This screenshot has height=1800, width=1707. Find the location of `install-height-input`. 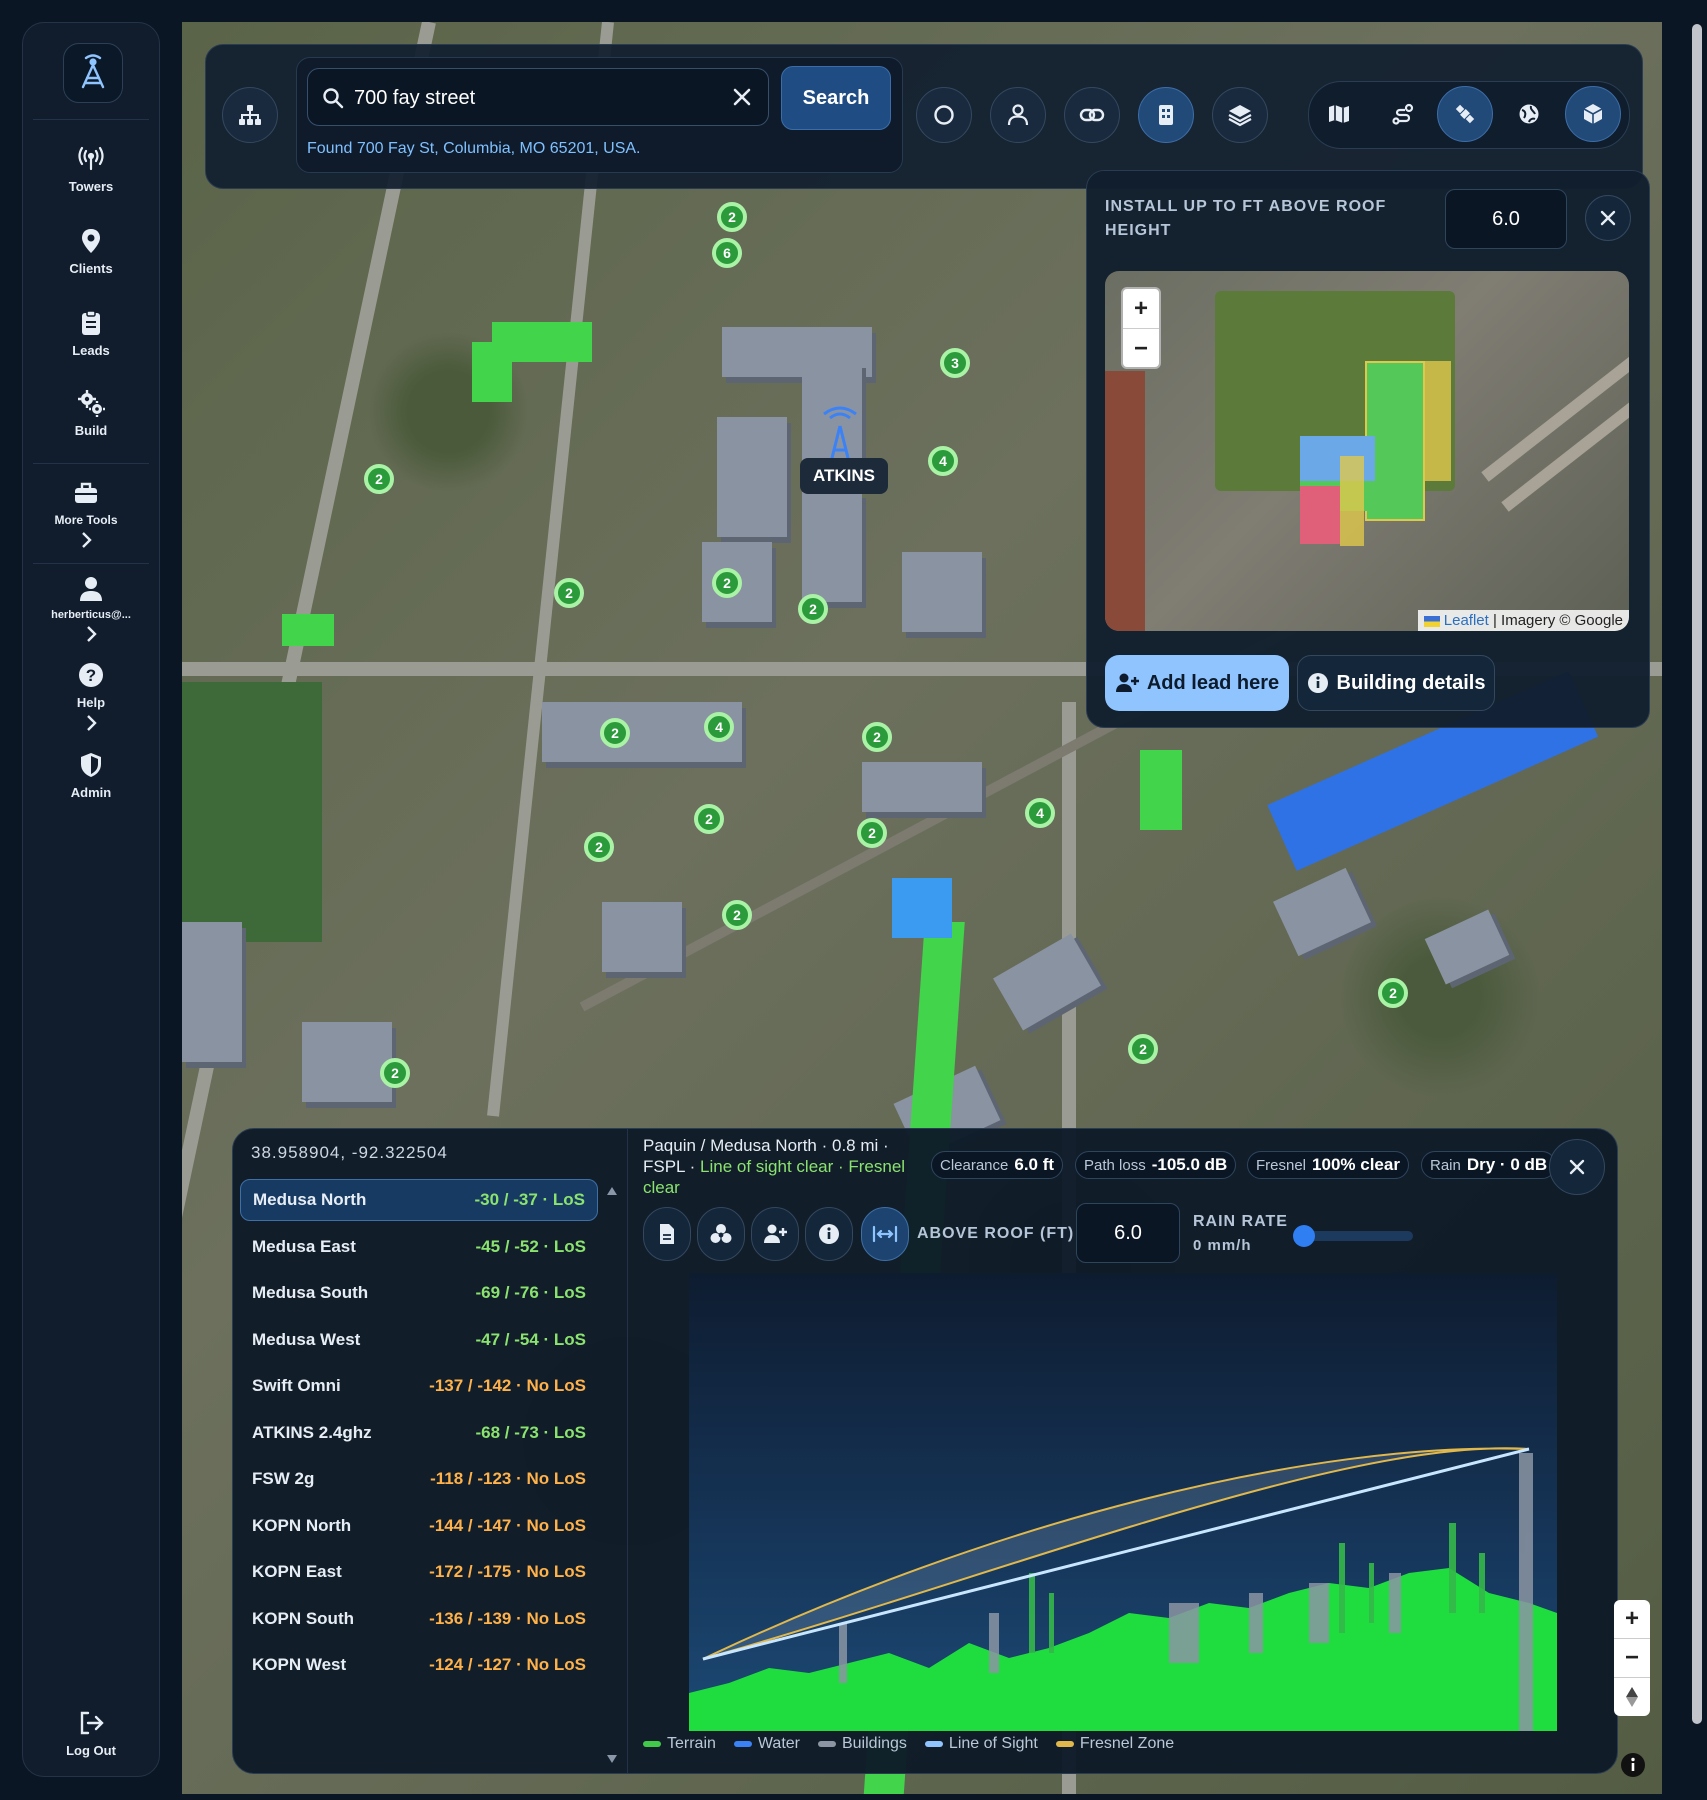

install-height-input is located at coordinates (1506, 219).